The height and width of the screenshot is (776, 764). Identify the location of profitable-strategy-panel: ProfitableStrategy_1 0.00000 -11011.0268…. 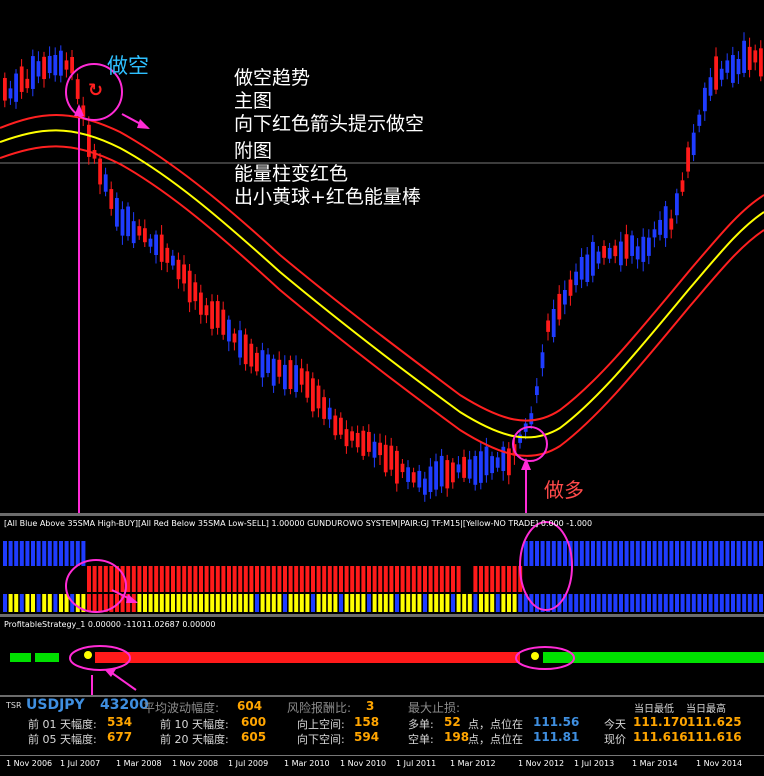
(382, 656).